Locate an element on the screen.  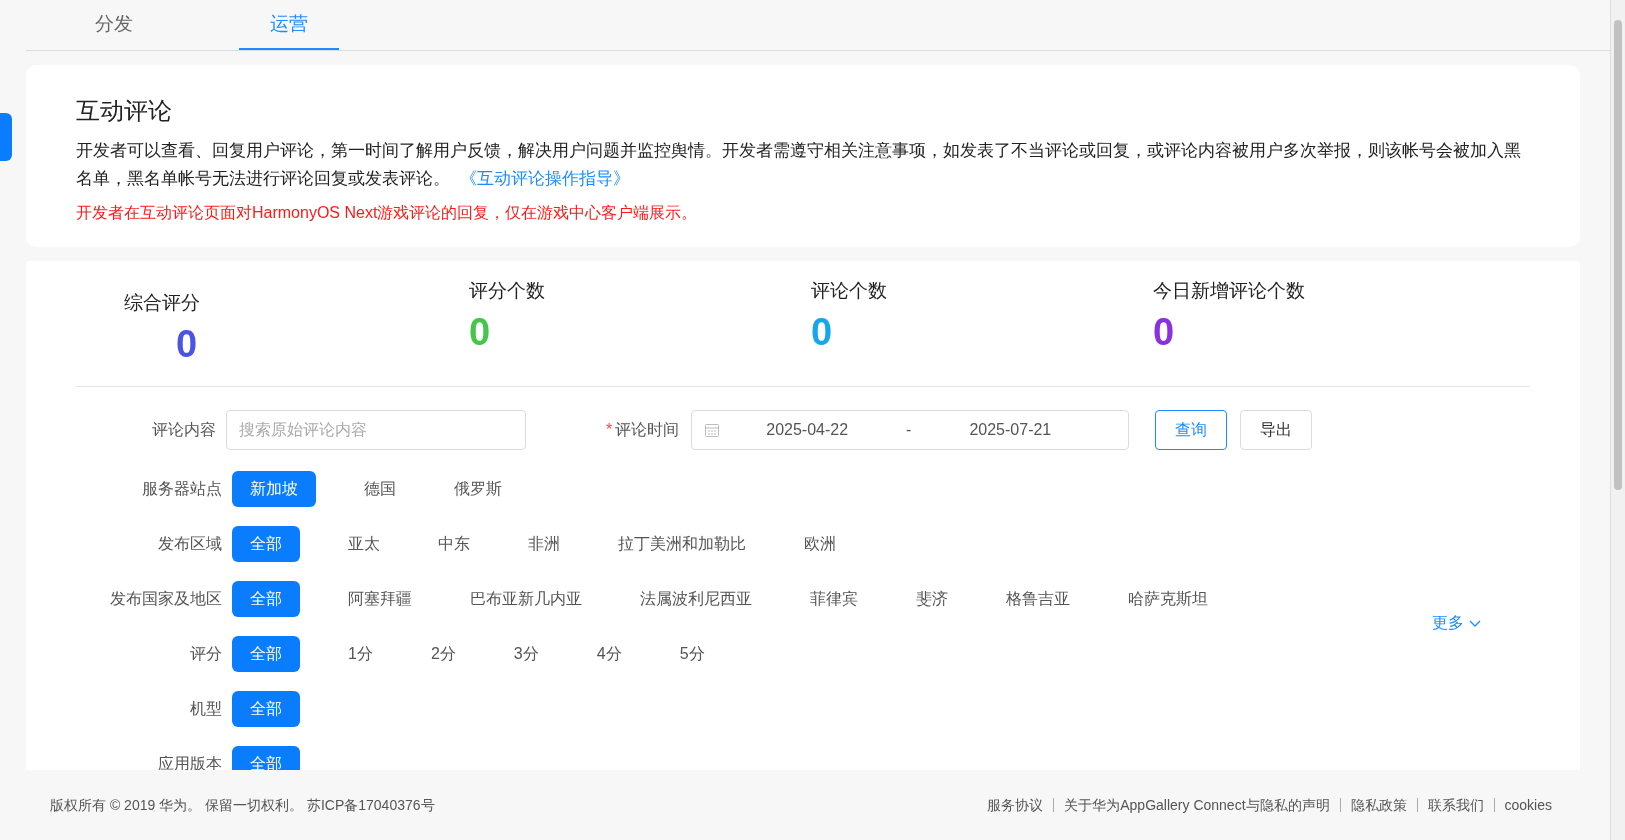
side-tab is located at coordinates (6, 137).